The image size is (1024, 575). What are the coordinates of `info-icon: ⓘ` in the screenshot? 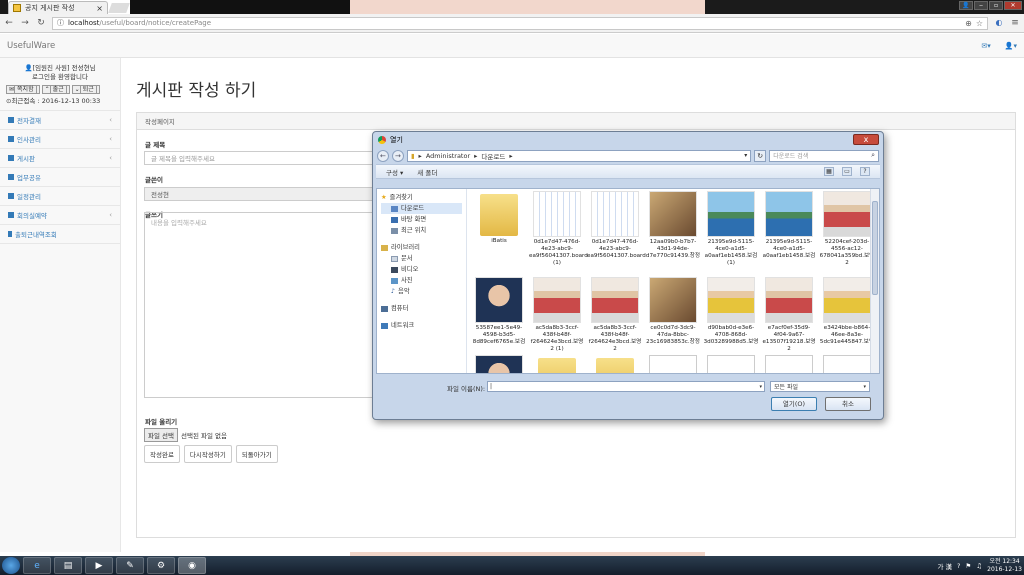 It's located at (60, 23).